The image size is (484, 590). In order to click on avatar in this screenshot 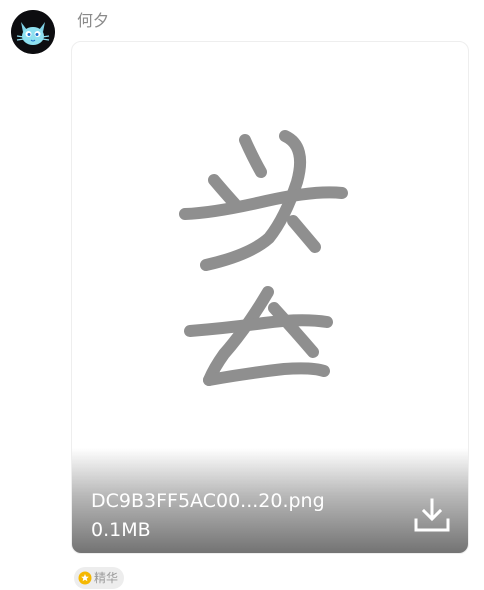, I will do `click(33, 32)`.